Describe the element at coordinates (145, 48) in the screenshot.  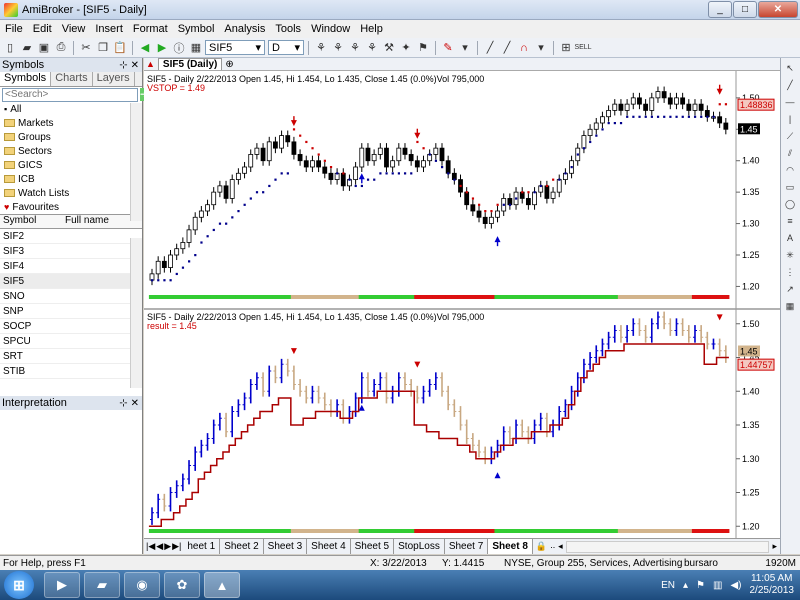
I see `back-icon: ◀` at that location.